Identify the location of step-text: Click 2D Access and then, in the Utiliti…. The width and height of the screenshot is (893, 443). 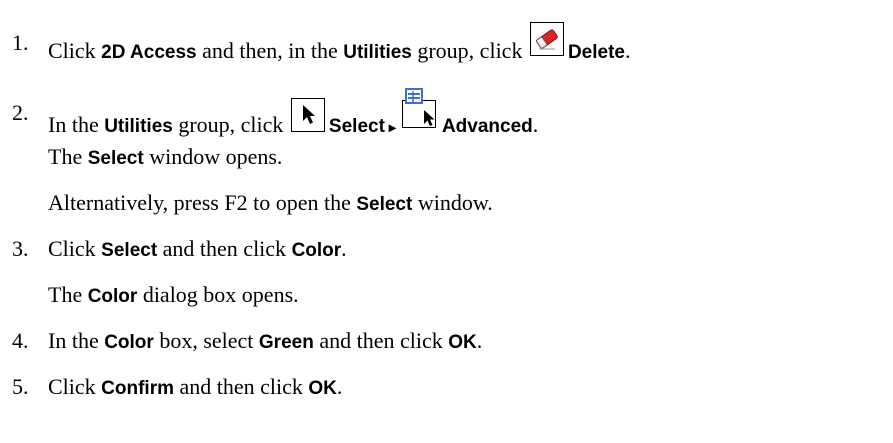
(339, 45).